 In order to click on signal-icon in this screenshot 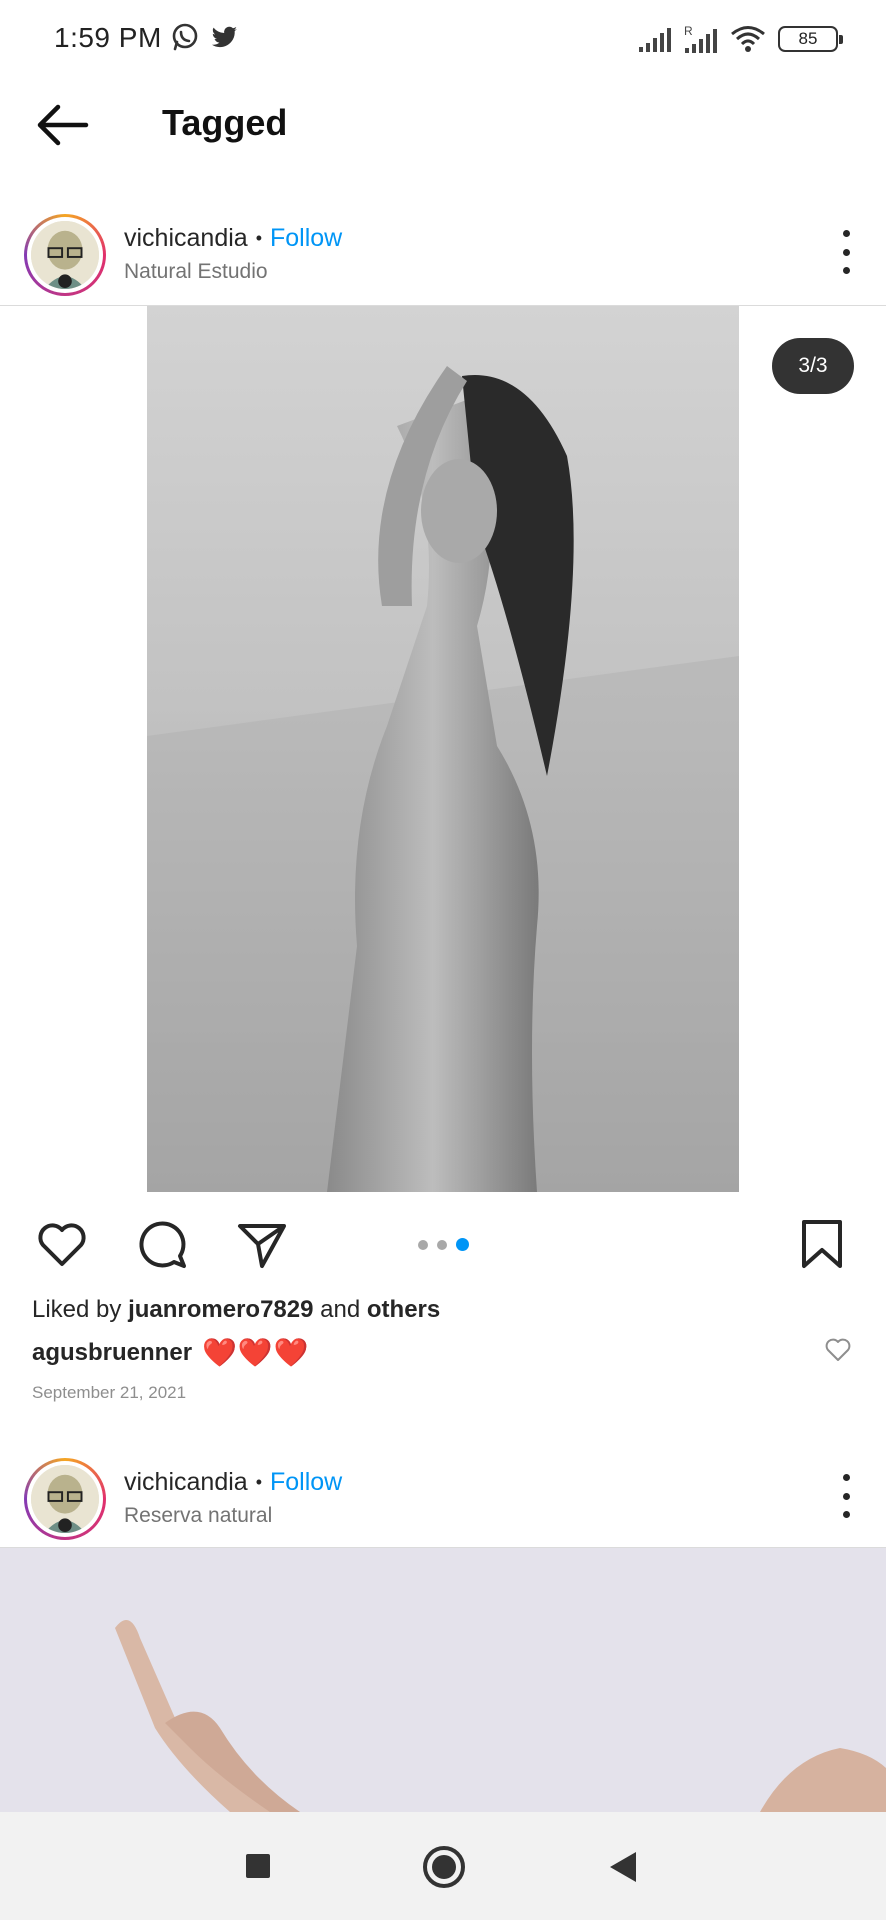, I will do `click(655, 40)`.